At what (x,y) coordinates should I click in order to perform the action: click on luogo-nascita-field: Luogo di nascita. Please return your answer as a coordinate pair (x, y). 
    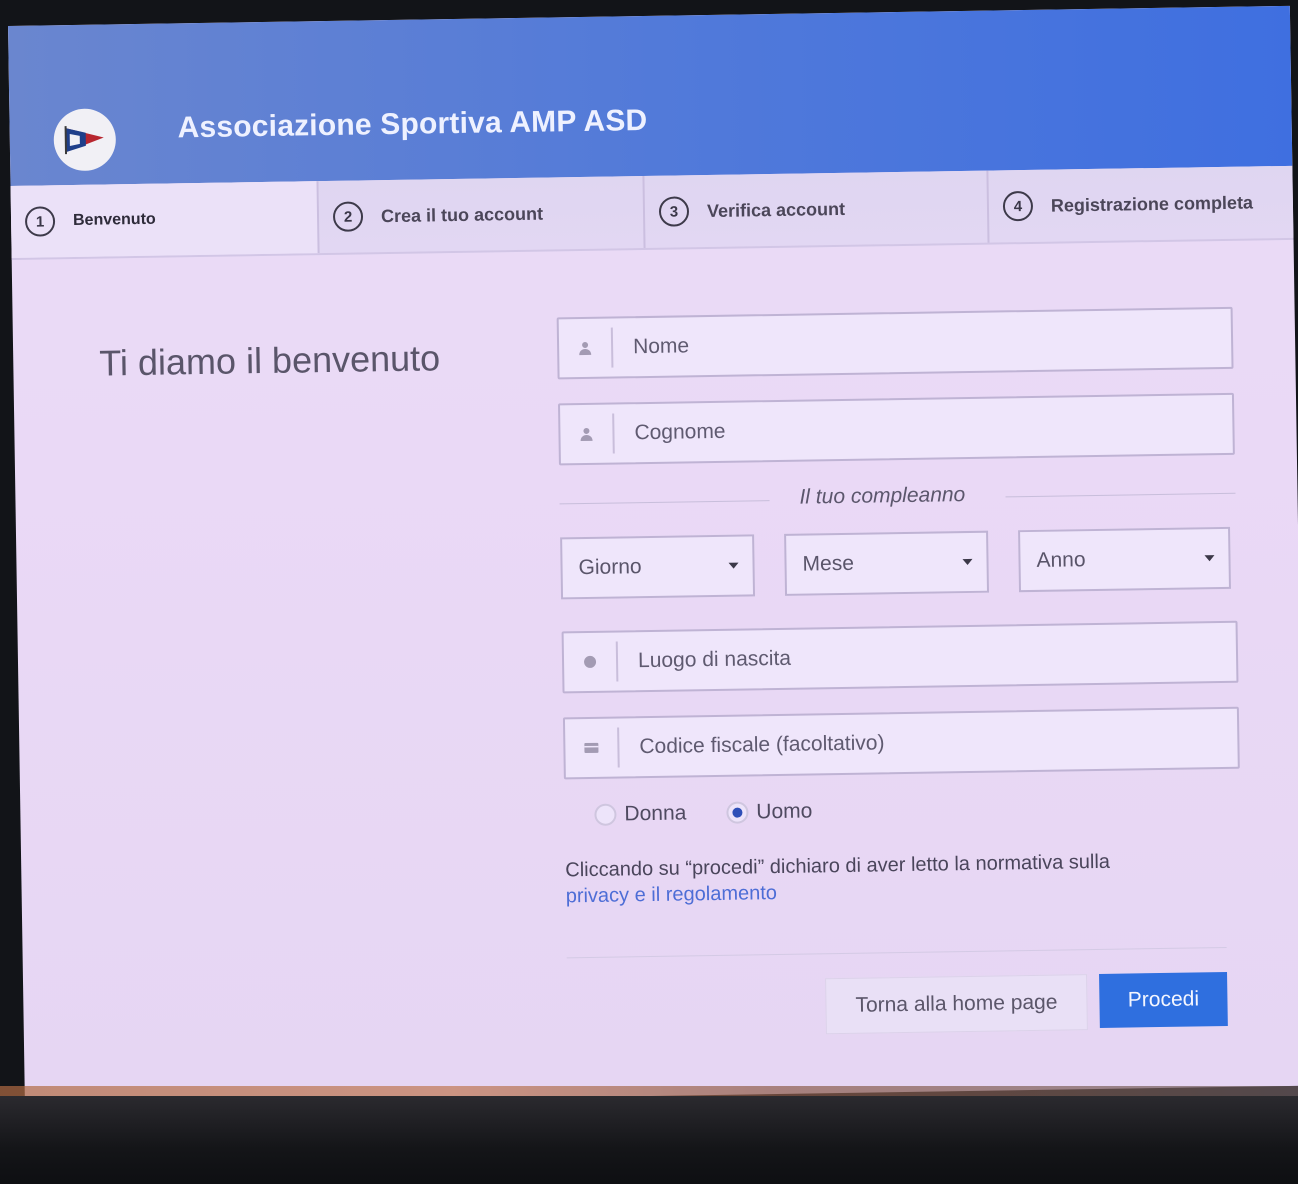
    Looking at the image, I should click on (900, 657).